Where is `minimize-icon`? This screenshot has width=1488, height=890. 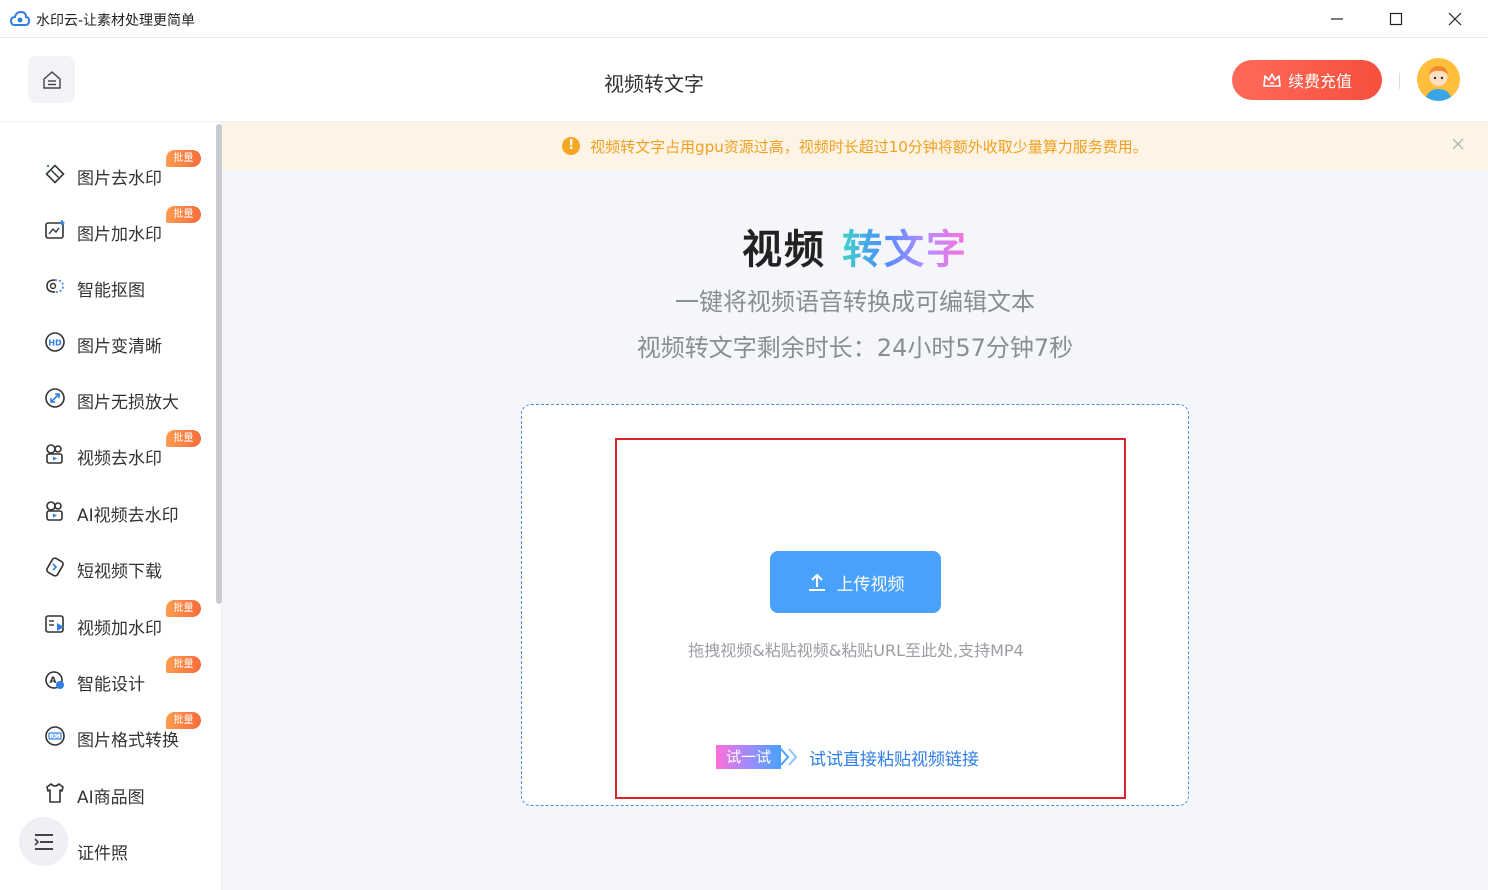 minimize-icon is located at coordinates (1337, 19).